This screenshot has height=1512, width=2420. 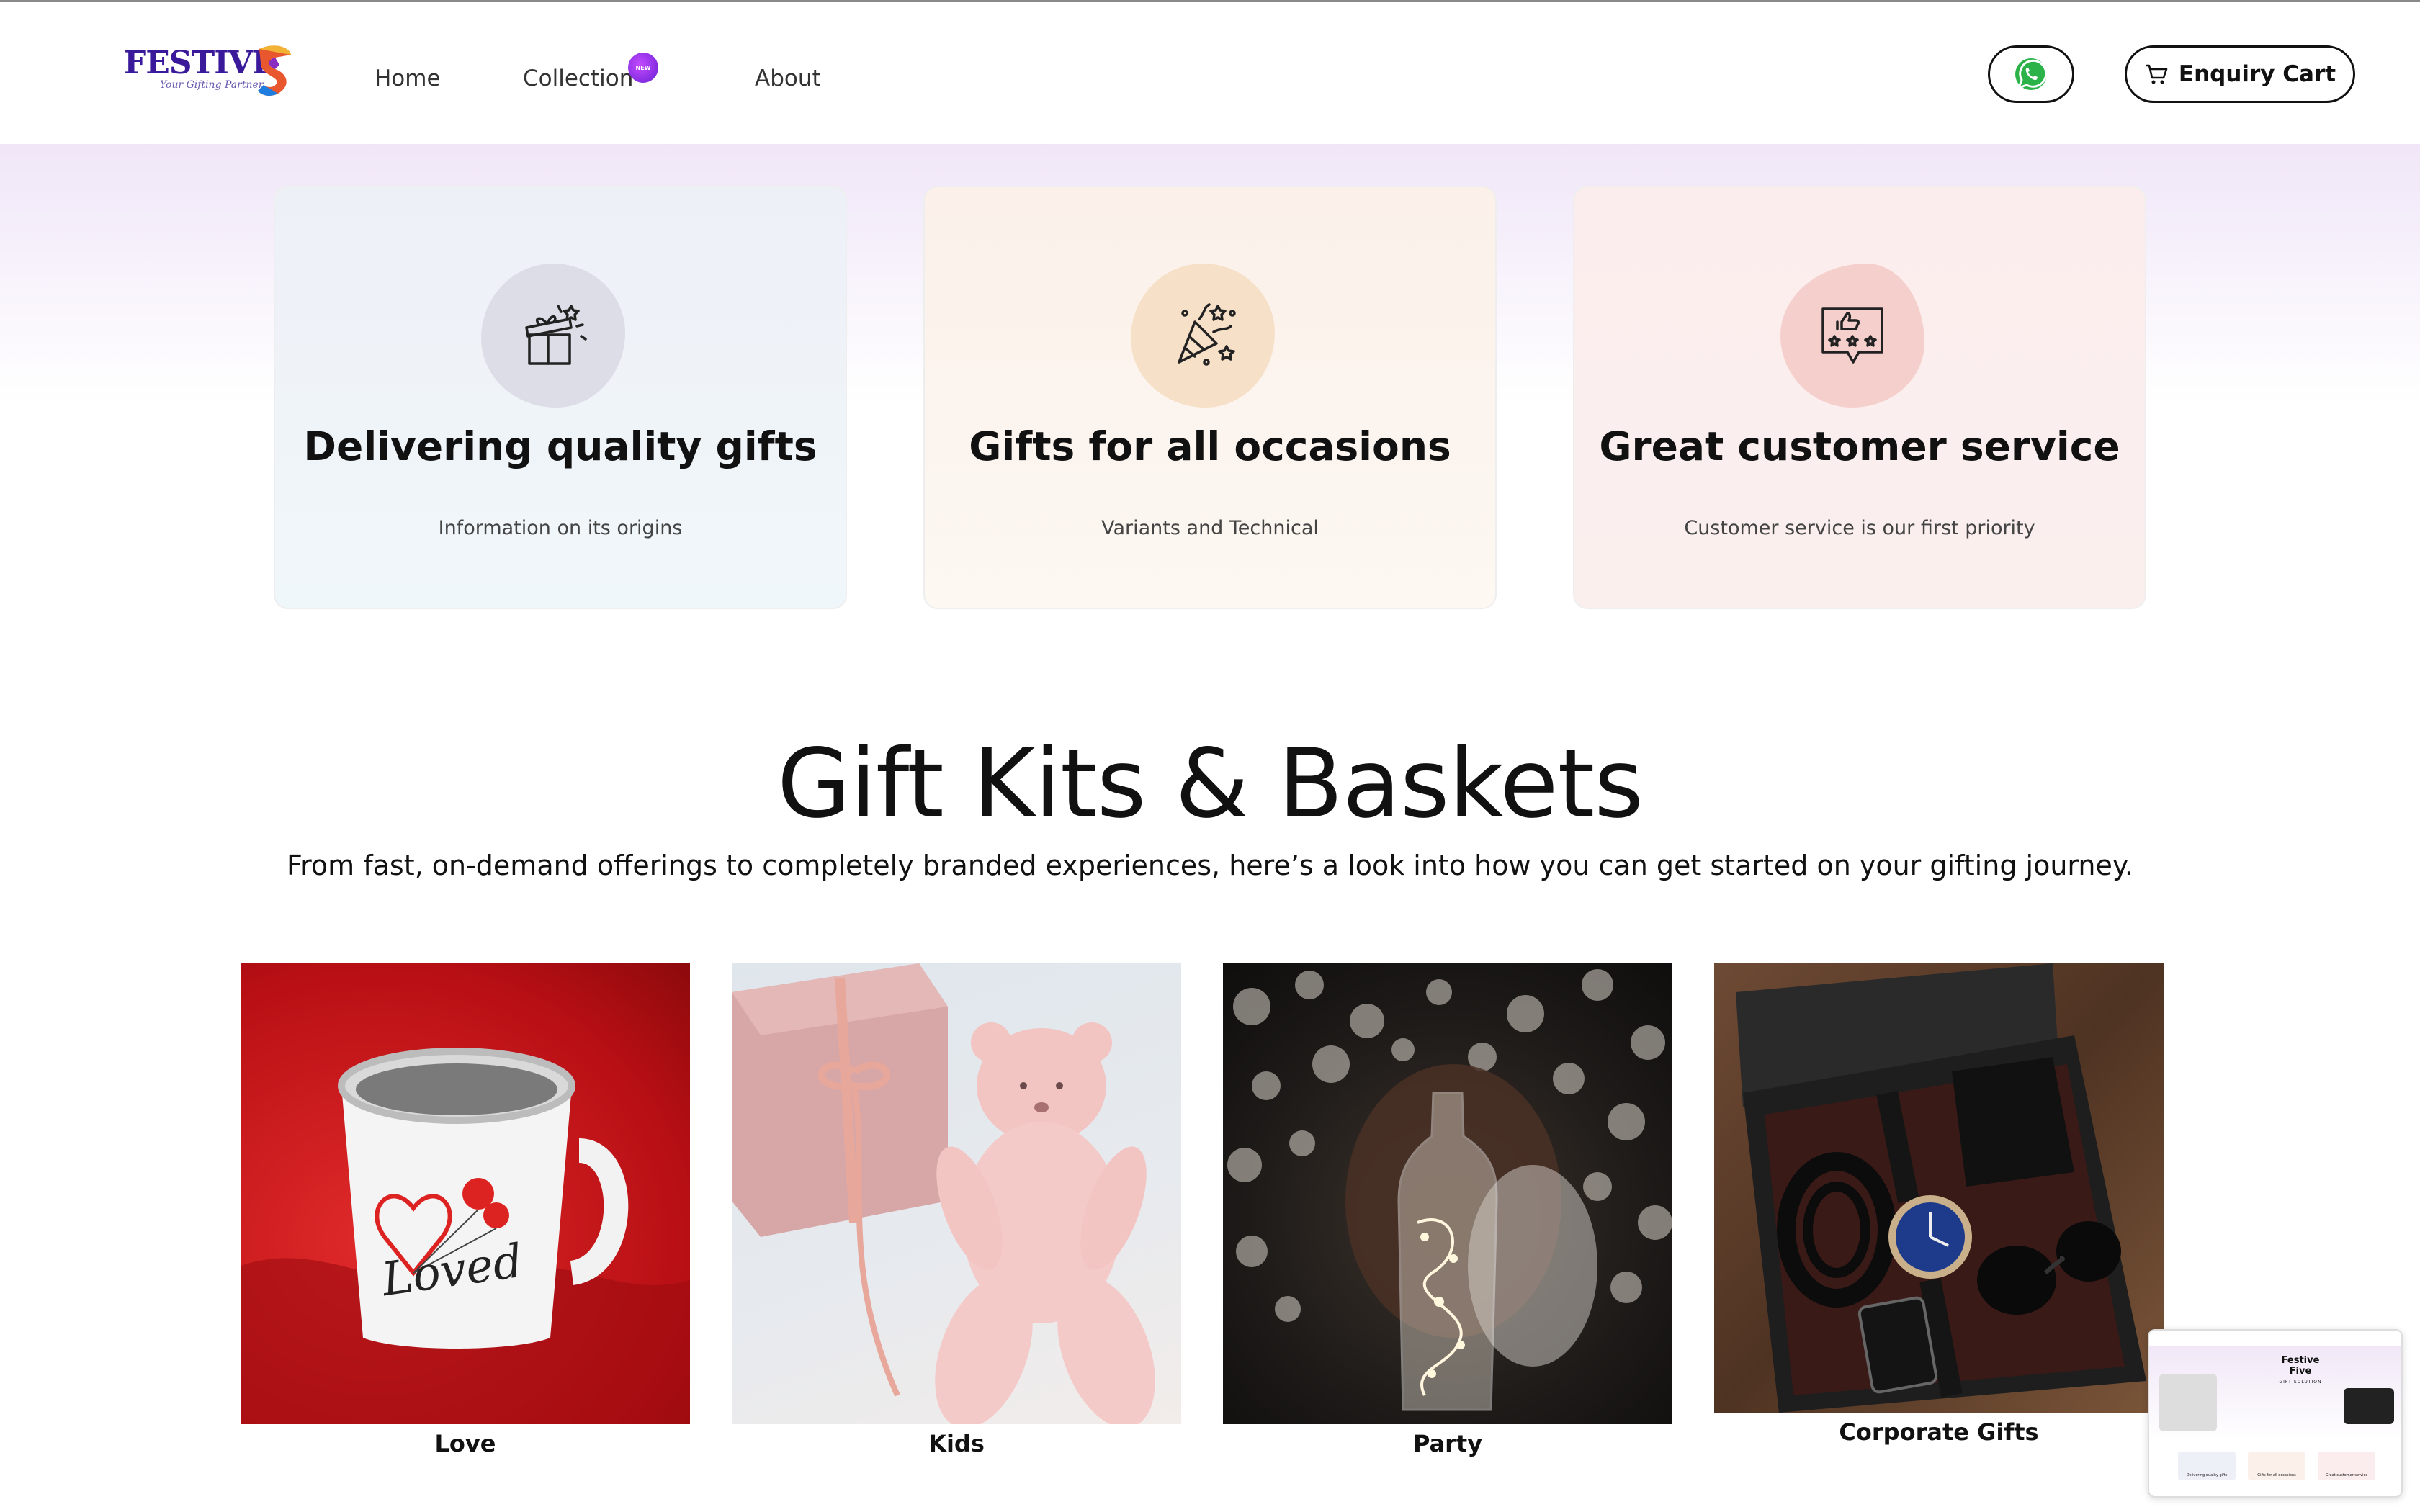 What do you see at coordinates (1210, 528) in the screenshot?
I see `feature-subtitle: Variants and Technical` at bounding box center [1210, 528].